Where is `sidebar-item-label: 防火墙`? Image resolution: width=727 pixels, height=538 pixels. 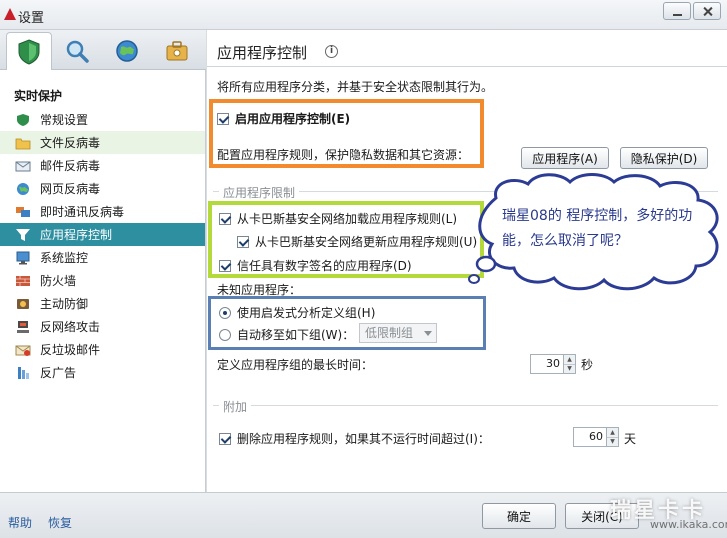 sidebar-item-label: 防火墙 is located at coordinates (58, 281).